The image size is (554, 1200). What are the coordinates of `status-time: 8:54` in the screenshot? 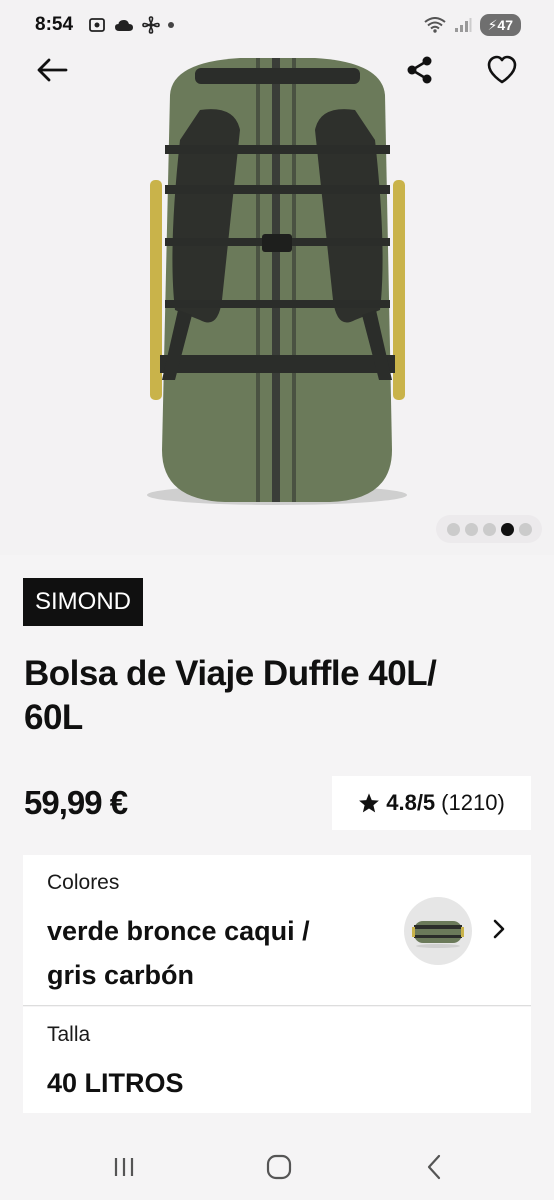 It's located at (54, 24).